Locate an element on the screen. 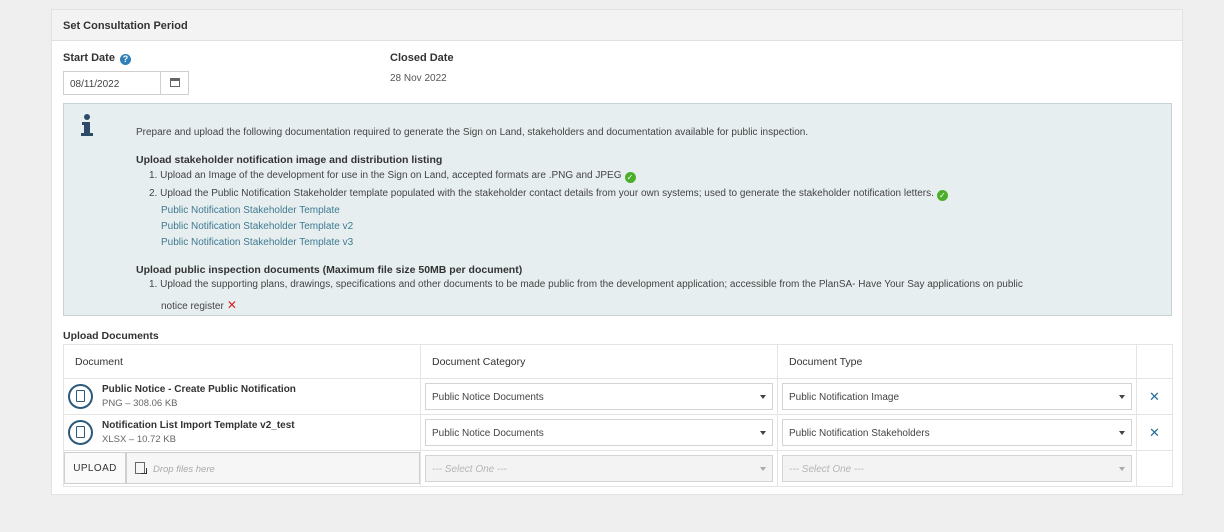 The height and width of the screenshot is (532, 1224). upload-button: UPLOAD is located at coordinates (95, 468).